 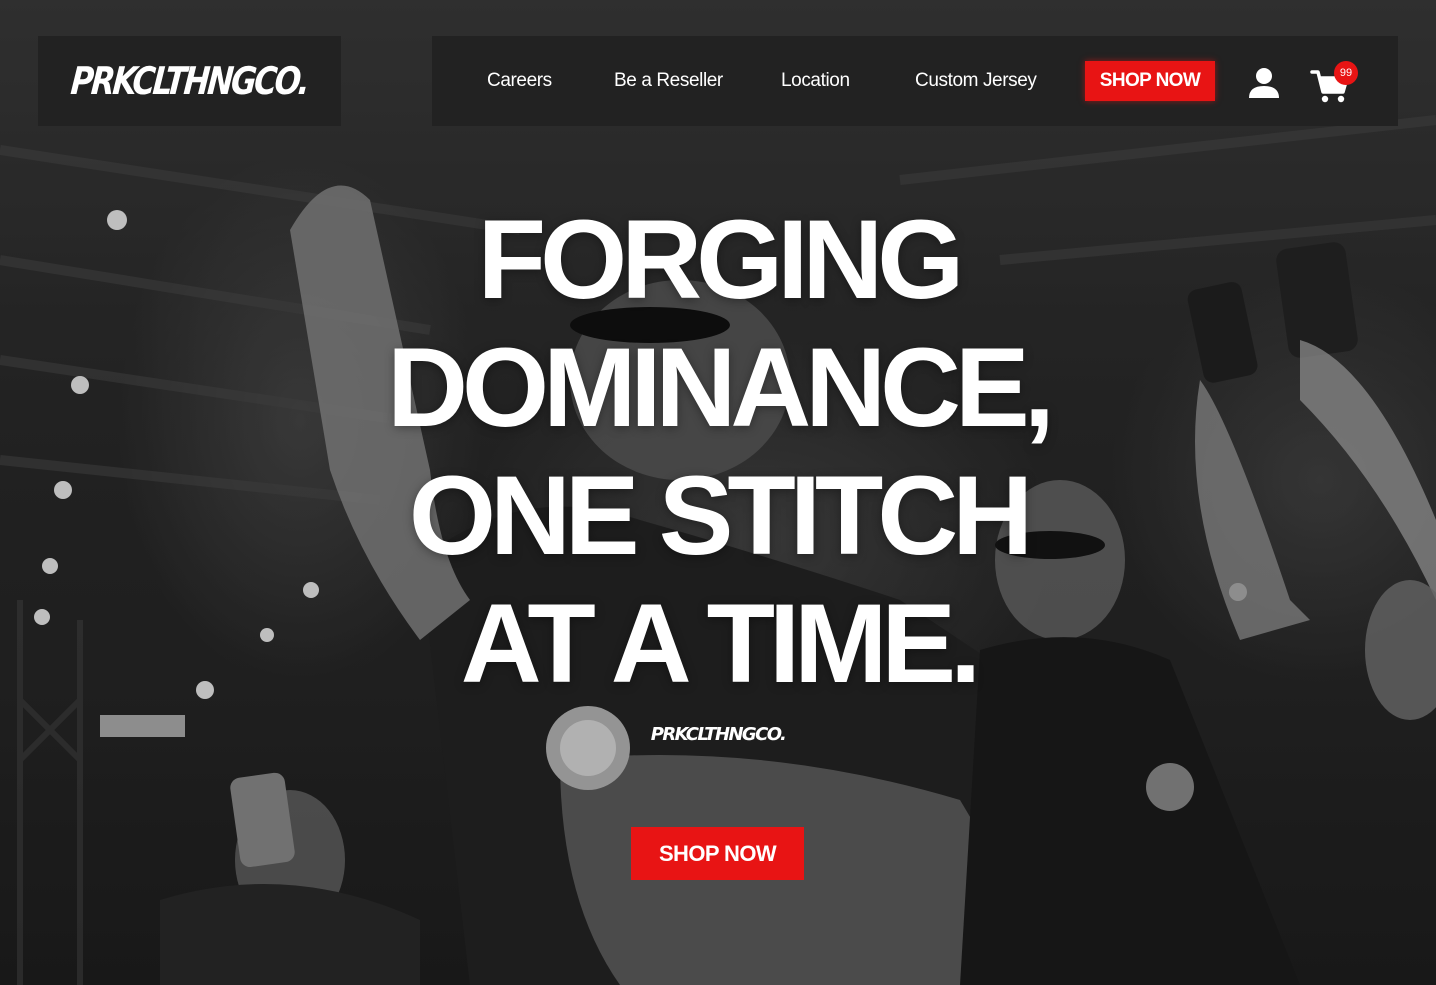 What do you see at coordinates (720, 515) in the screenshot?
I see `hero-headline-line-3: ONE STITCH` at bounding box center [720, 515].